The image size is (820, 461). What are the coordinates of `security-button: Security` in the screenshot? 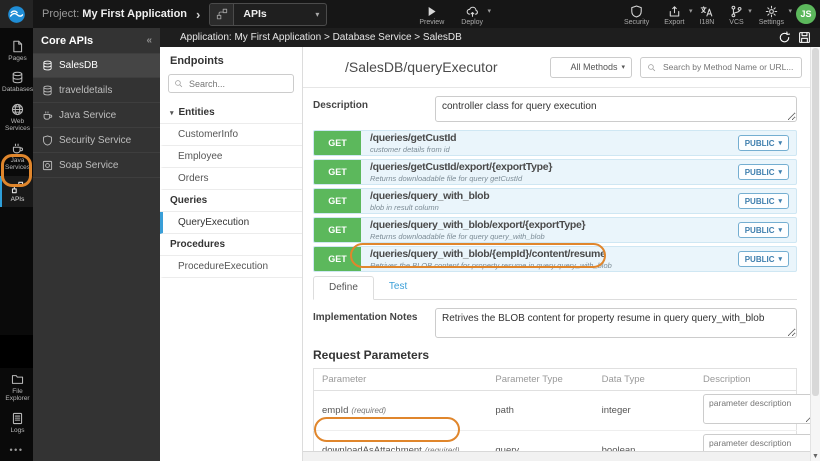 It's located at (636, 14).